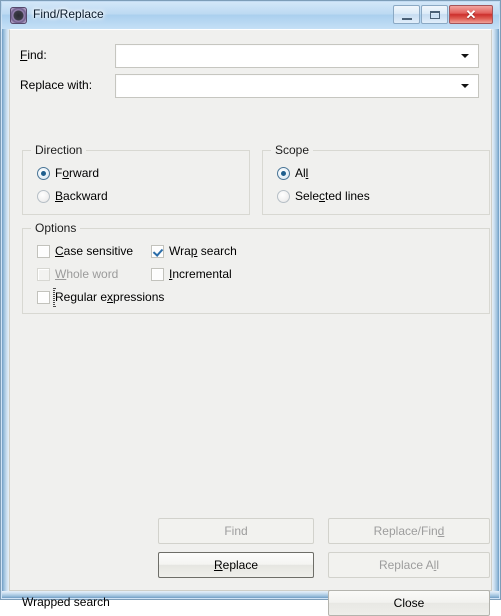 This screenshot has height=616, width=501. What do you see at coordinates (297, 86) in the screenshot?
I see `replace-combo` at bounding box center [297, 86].